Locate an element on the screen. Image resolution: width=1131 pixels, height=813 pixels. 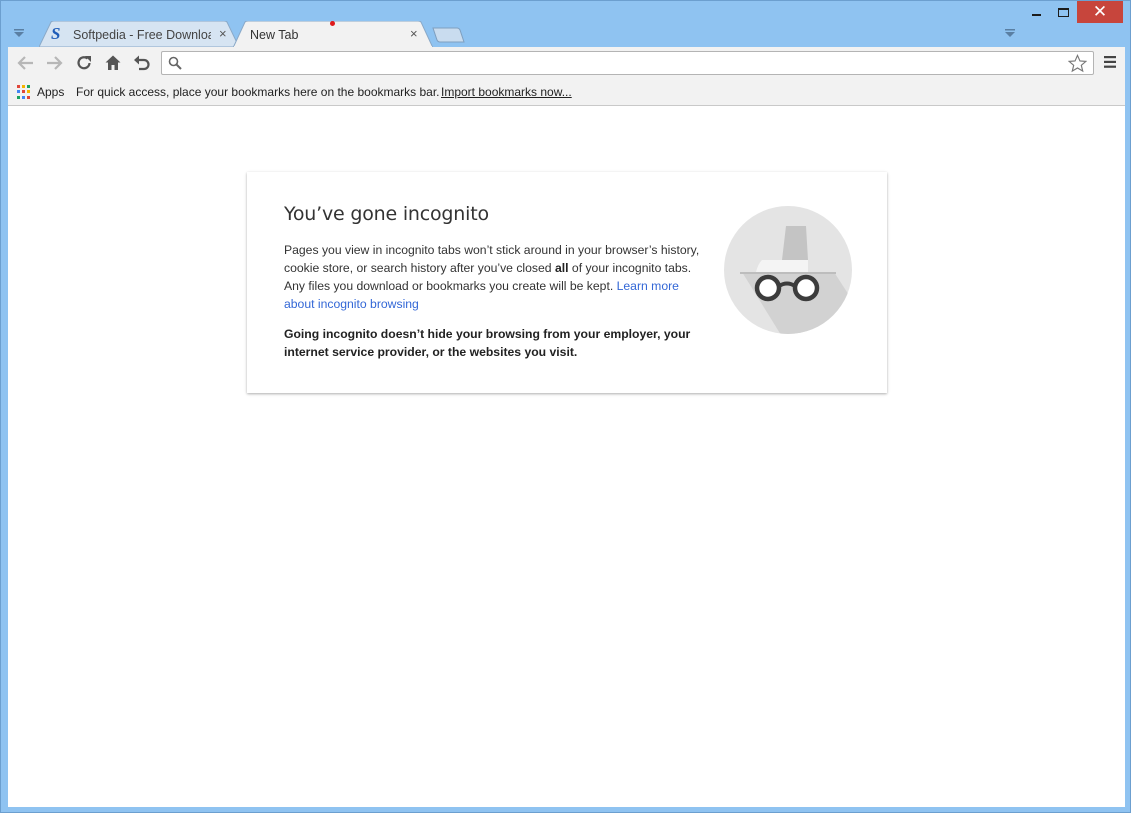
forward-arrow-icon is located at coordinates (55, 63).